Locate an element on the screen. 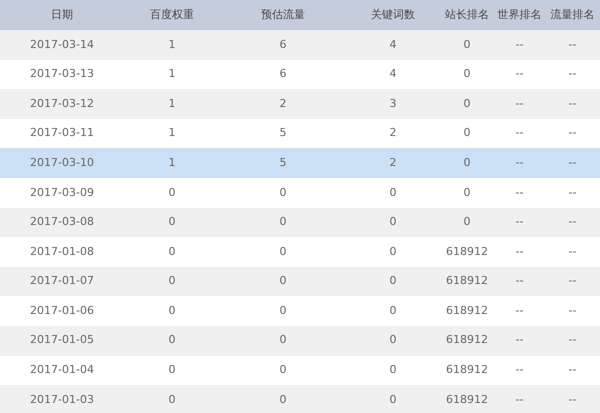 The width and height of the screenshot is (600, 413). table-cell-text: 2017-01-03 is located at coordinates (62, 400).